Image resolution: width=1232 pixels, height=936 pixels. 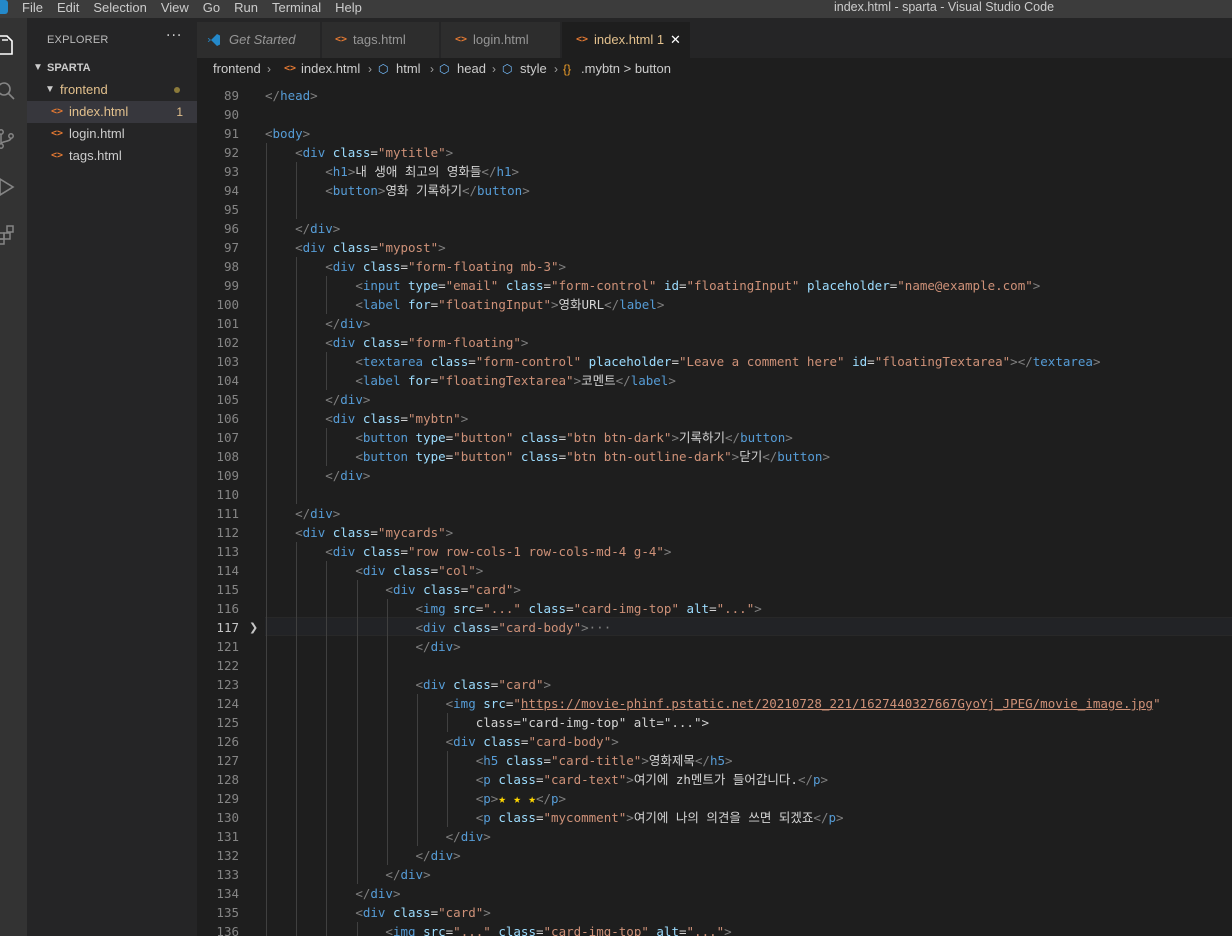 I want to click on file-label: login.html, so click(x=97, y=133).